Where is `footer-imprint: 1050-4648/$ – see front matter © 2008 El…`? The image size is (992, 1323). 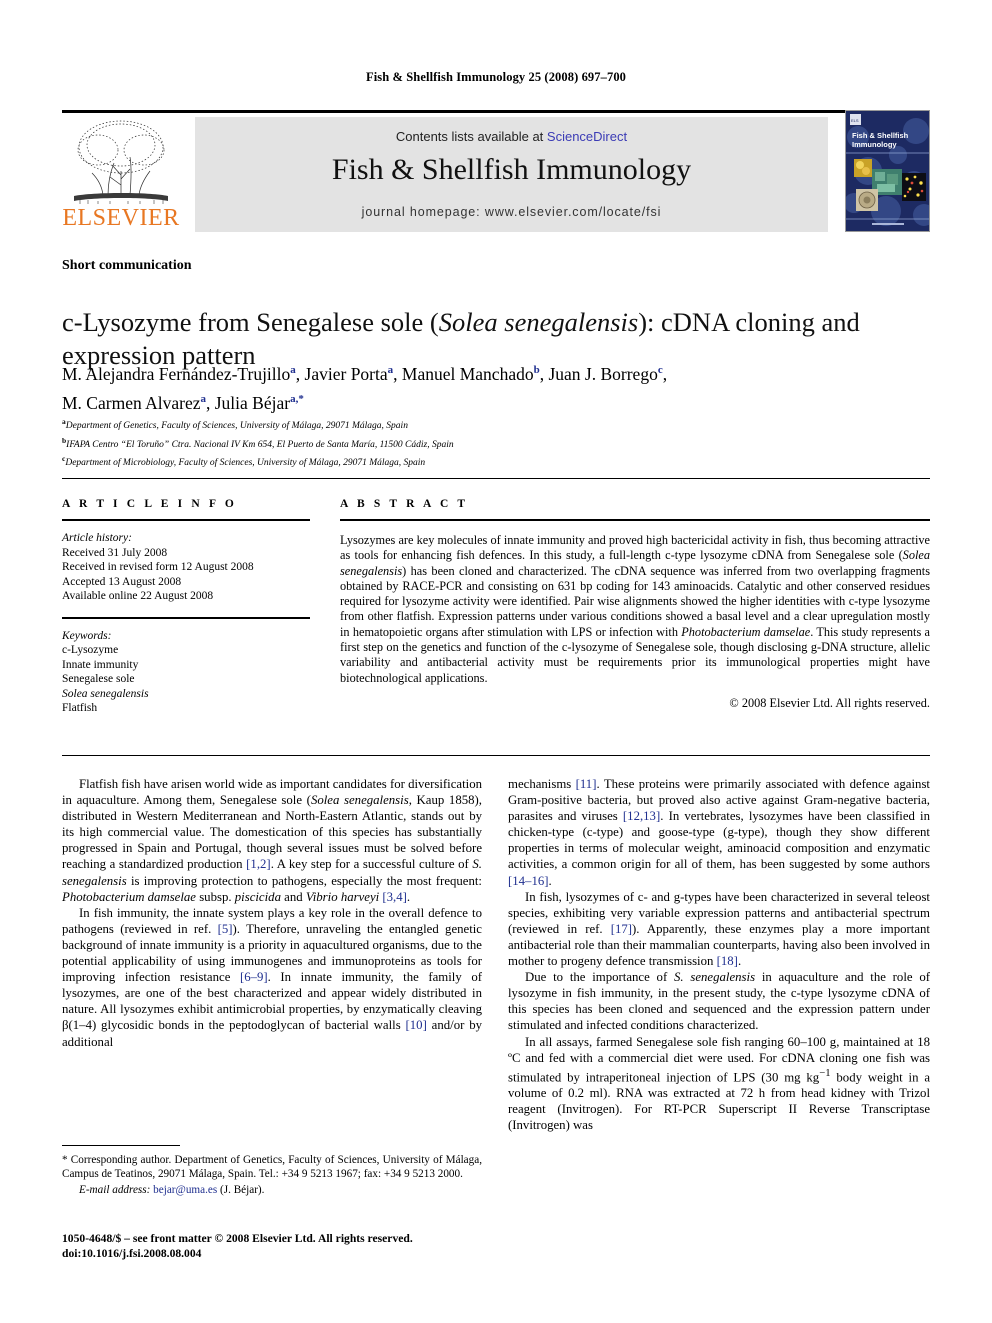
footer-imprint: 1050-4648/$ – see front matter © 2008 El… is located at coordinates (277, 1246).